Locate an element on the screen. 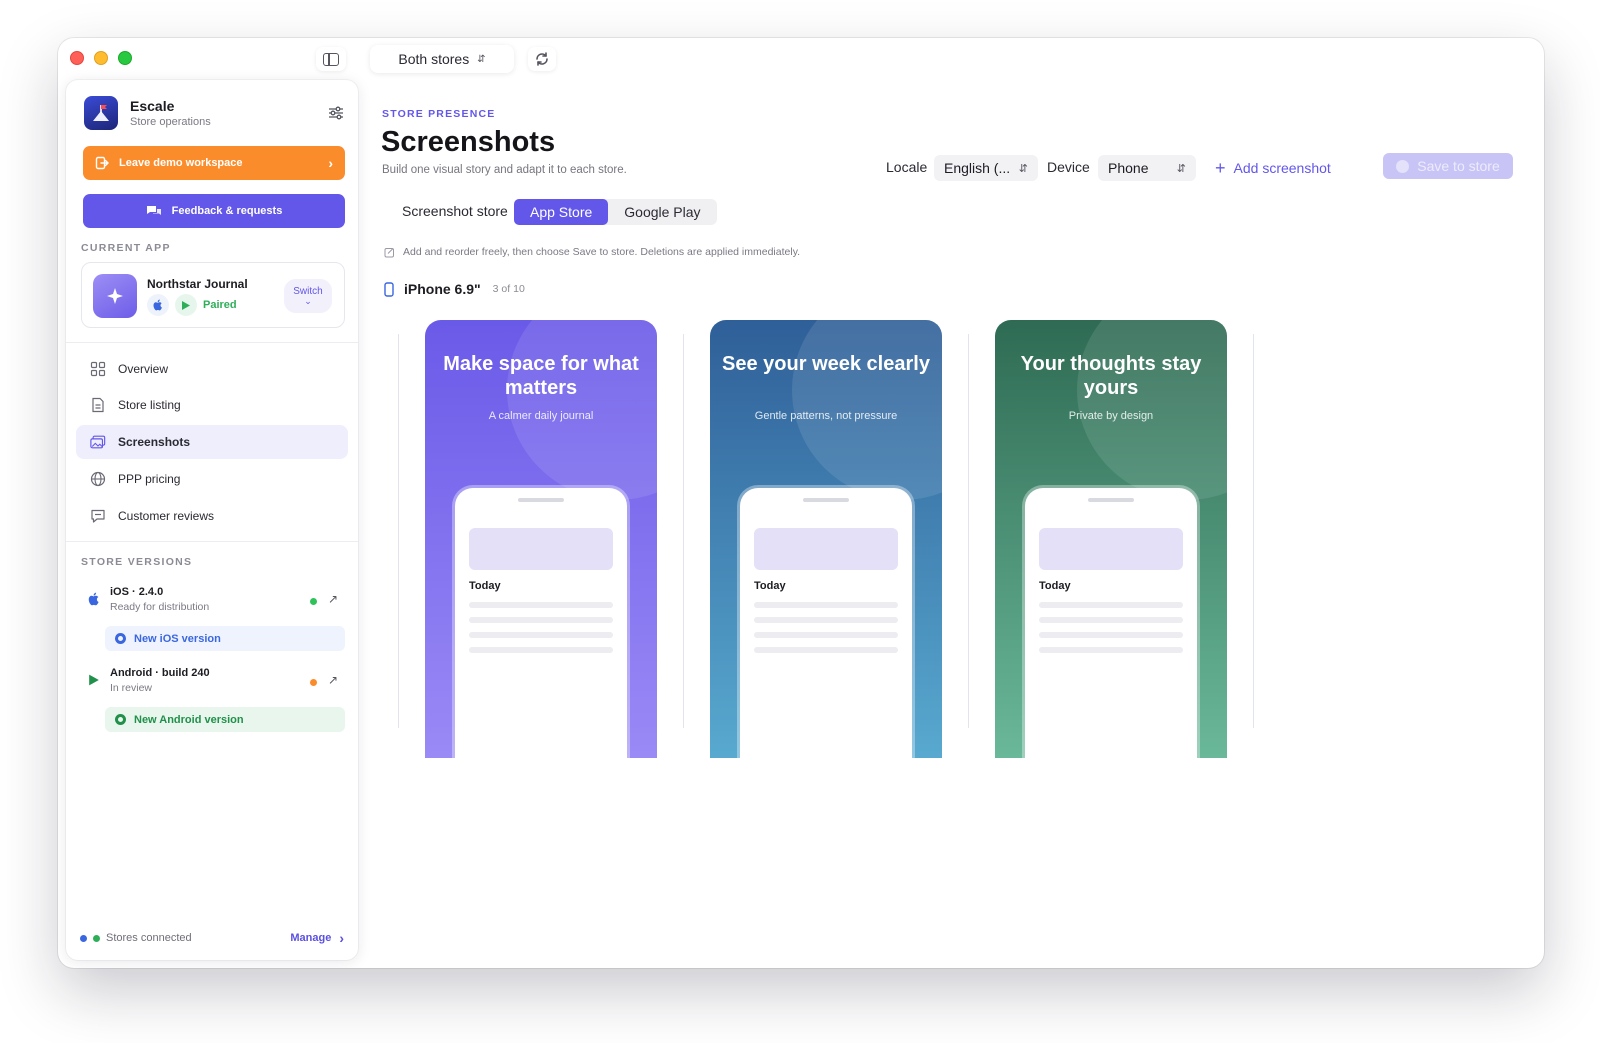  feedback-button: Feedback & requests is located at coordinates (214, 211).